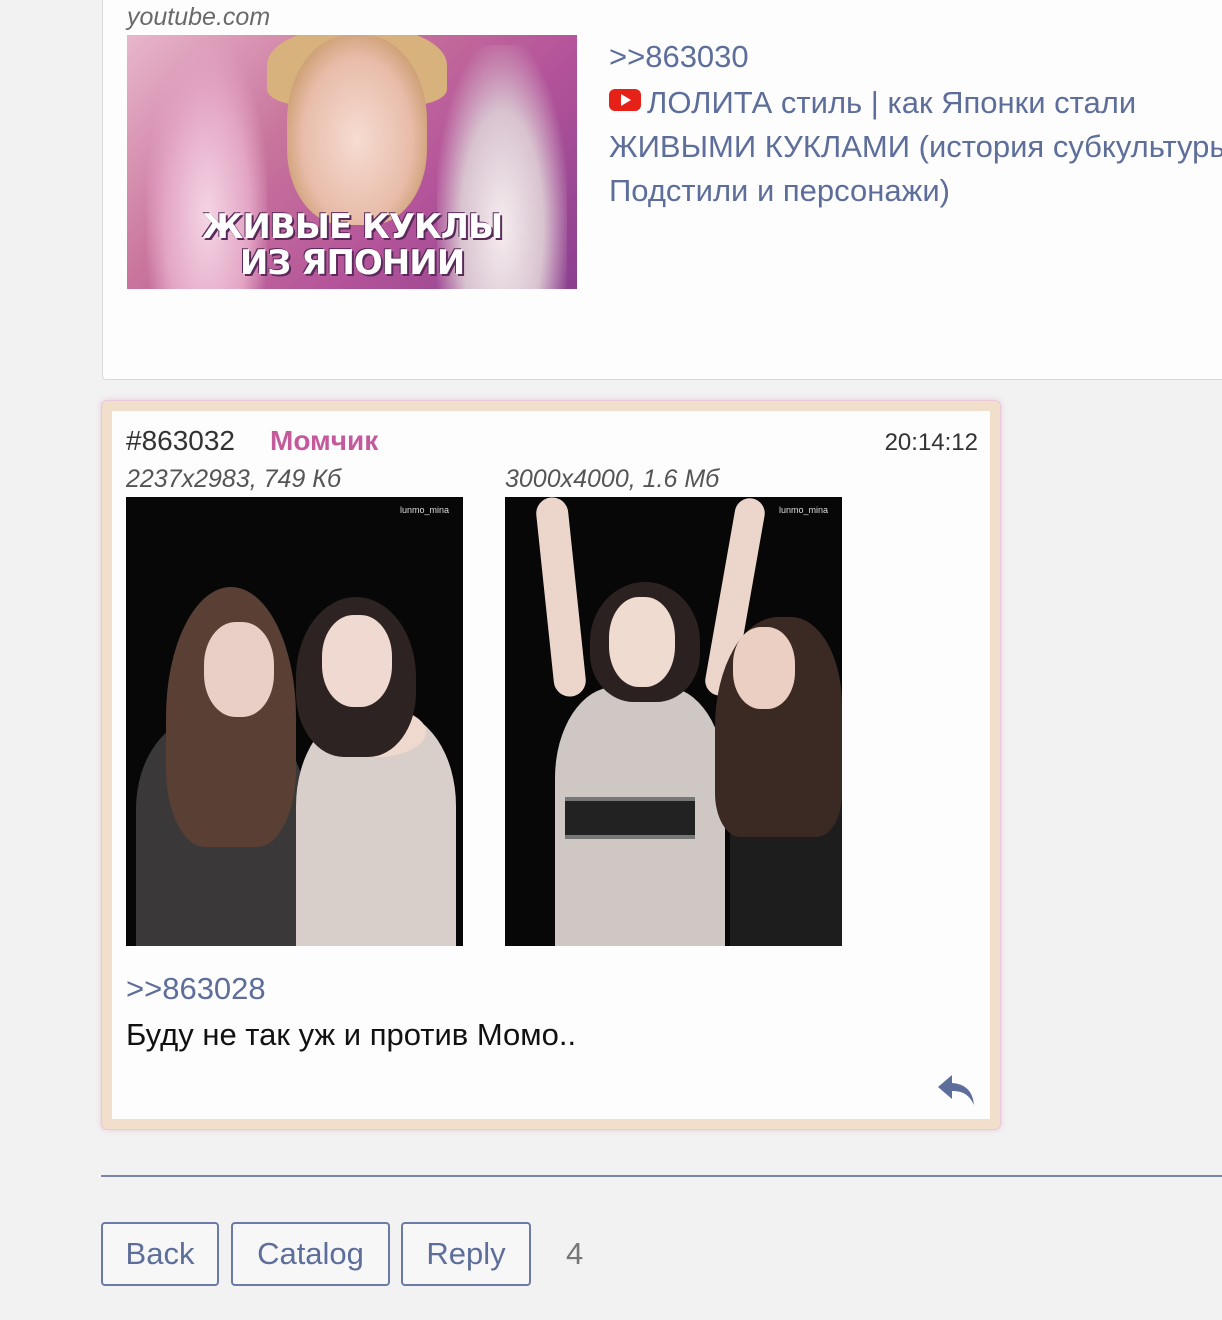 The image size is (1222, 1320). Describe the element at coordinates (957, 1091) in the screenshot. I see `reply-arrow-icon` at that location.